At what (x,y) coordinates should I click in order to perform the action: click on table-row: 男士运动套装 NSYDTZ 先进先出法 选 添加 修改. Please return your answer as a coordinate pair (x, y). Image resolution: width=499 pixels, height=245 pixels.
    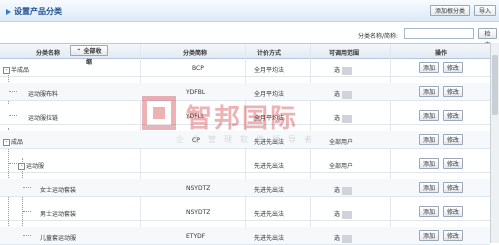
    Looking at the image, I should click on (245, 212).